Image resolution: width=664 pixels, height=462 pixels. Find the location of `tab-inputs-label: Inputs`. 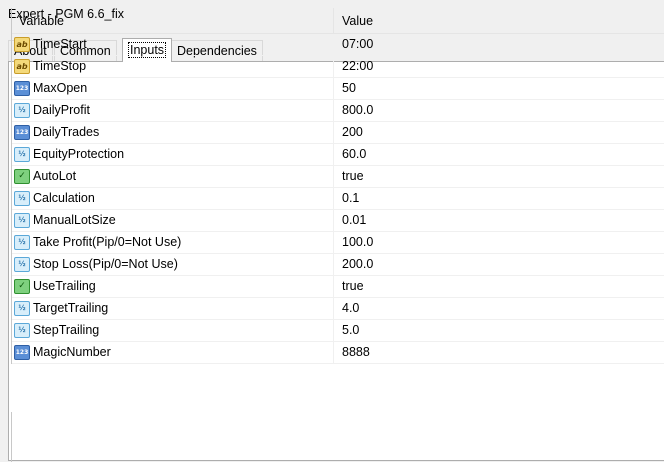

tab-inputs-label: Inputs is located at coordinates (147, 50).